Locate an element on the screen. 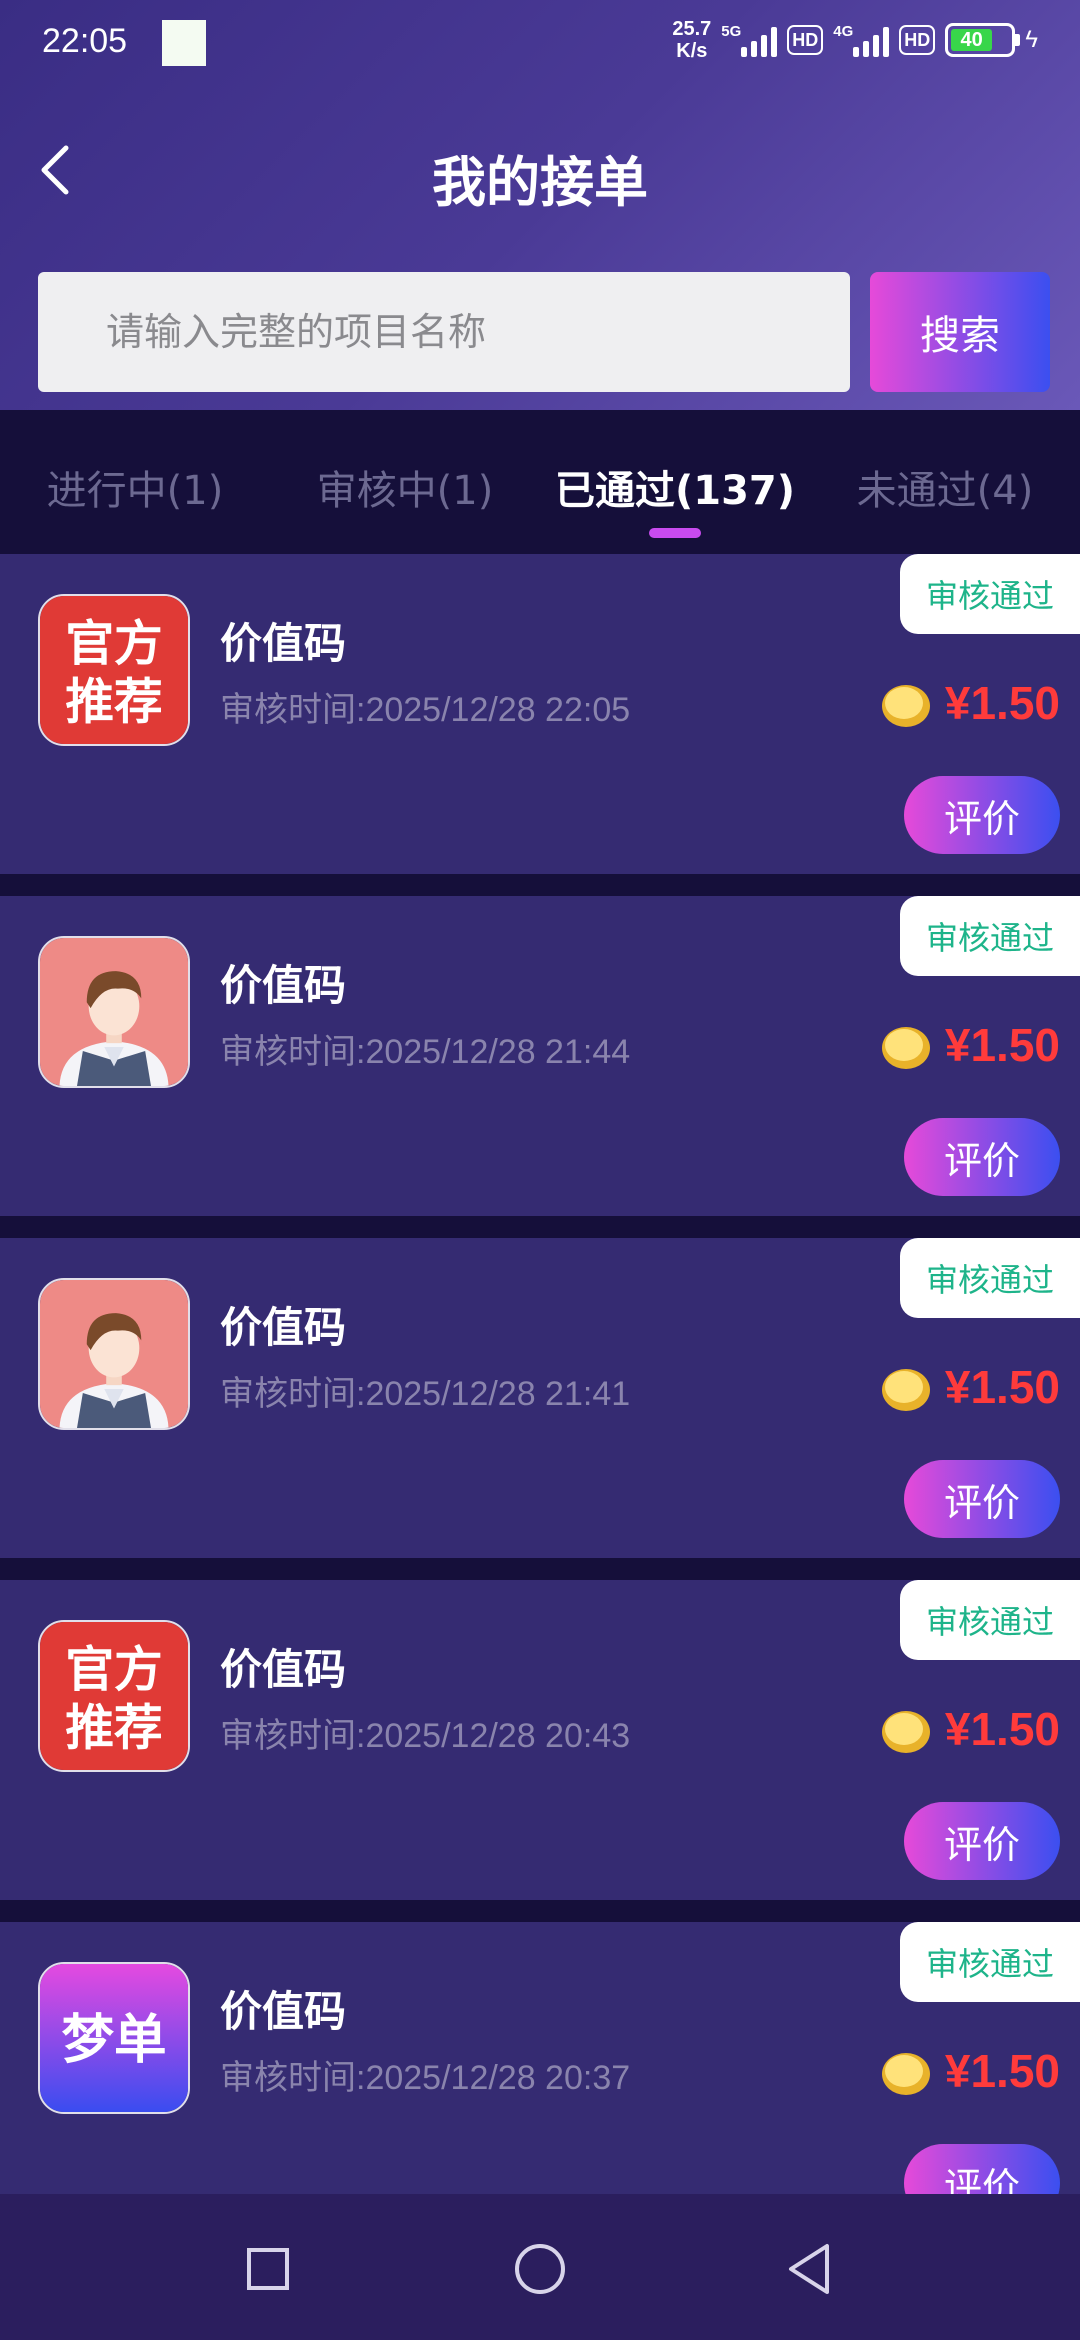 The image size is (1080, 2340). battery-level: 40 is located at coordinates (971, 40).